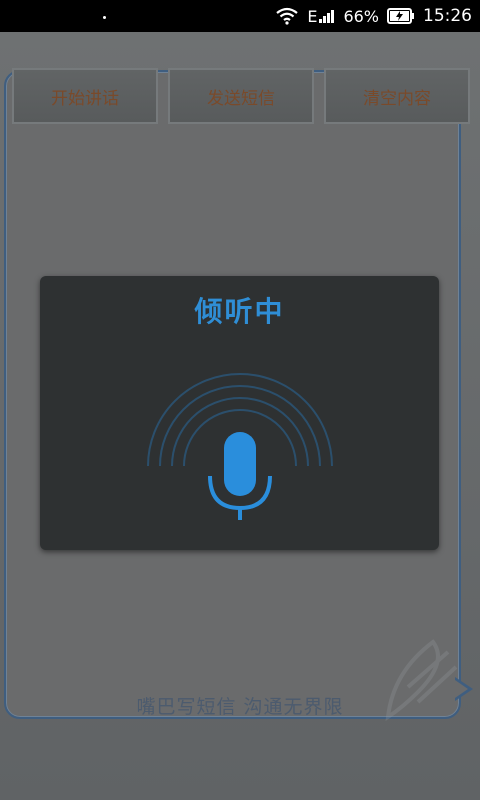 The image size is (480, 800). What do you see at coordinates (240, 16) in the screenshot?
I see `status-bar: E 66% 15:26` at bounding box center [240, 16].